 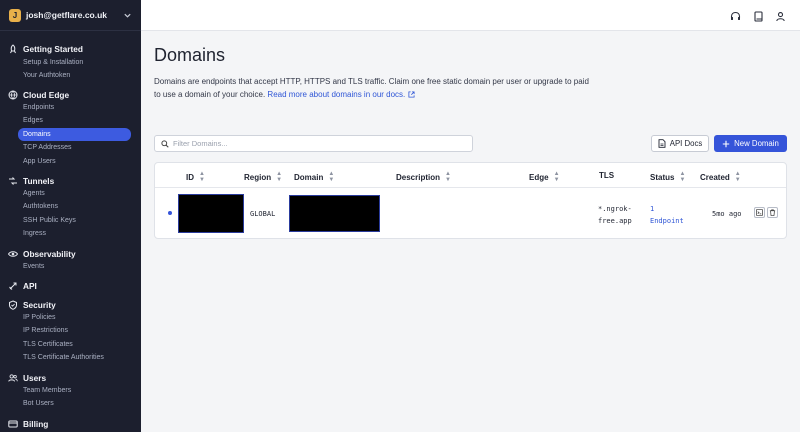 What do you see at coordinates (70, 266) in the screenshot?
I see `sidebar-item-events: Events` at bounding box center [70, 266].